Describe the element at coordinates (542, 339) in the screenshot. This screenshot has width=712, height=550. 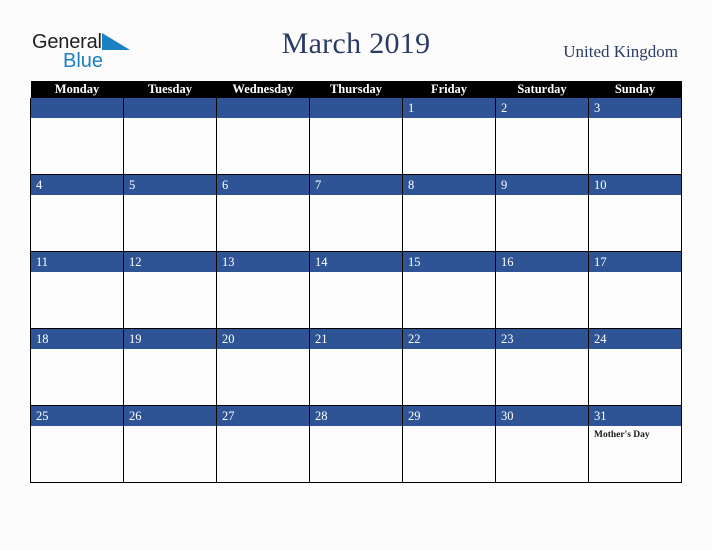
I see `day-number: 23` at that location.